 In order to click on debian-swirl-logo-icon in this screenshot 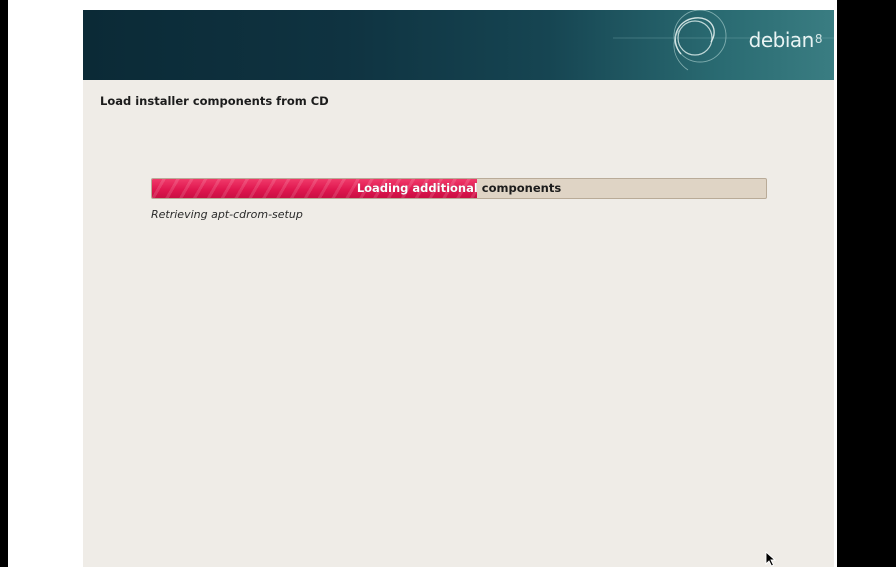, I will do `click(723, 40)`.